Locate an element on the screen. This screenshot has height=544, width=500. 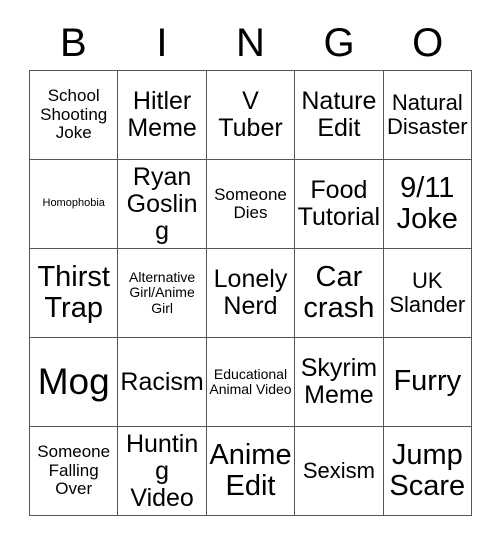
bingo-cell: Nature Edit is located at coordinates (339, 115).